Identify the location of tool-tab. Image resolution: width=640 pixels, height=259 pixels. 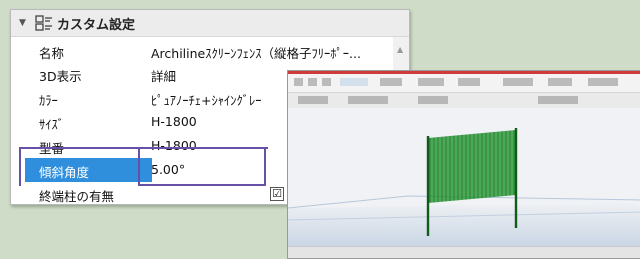
(354, 82).